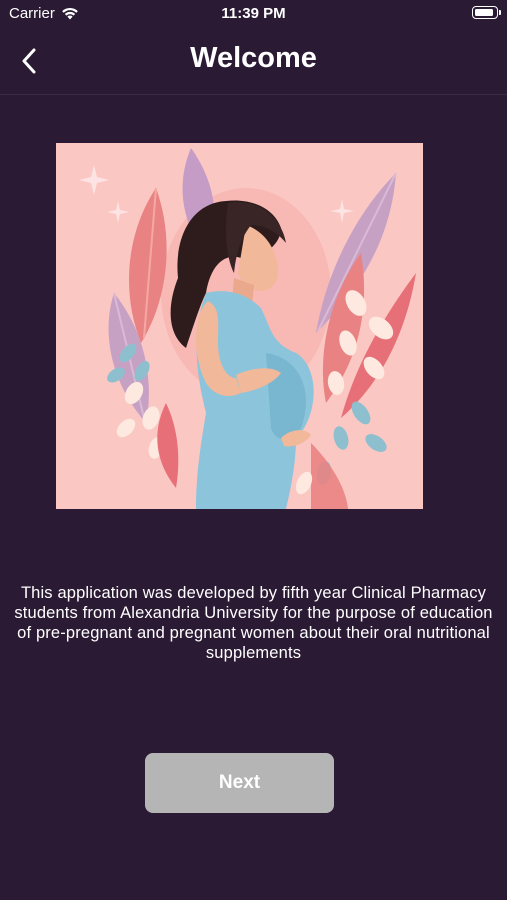  I want to click on navigation-bar: Welcome, so click(253, 61).